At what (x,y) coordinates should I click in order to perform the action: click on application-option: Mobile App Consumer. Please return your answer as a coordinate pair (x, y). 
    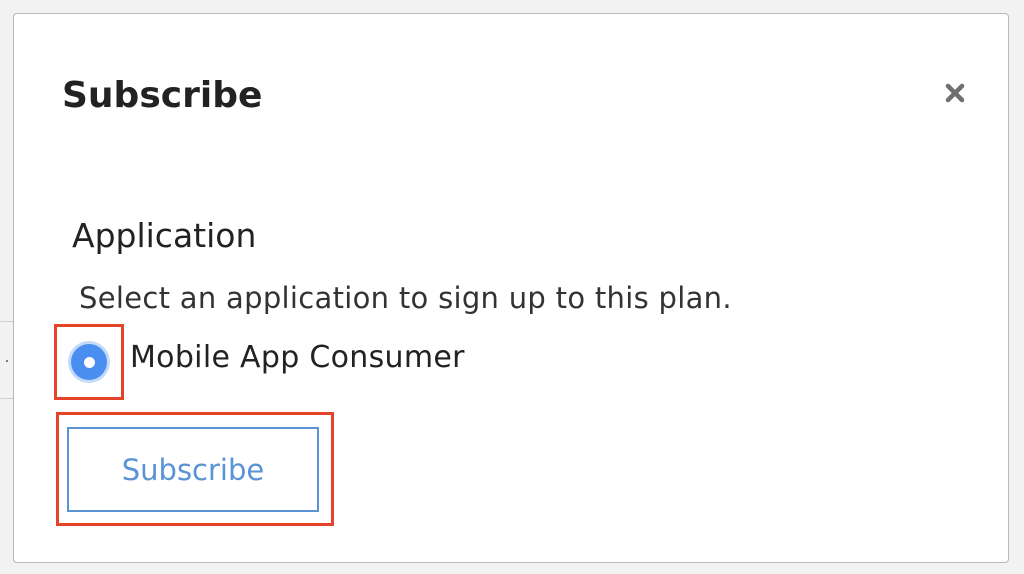
    Looking at the image, I should click on (259, 362).